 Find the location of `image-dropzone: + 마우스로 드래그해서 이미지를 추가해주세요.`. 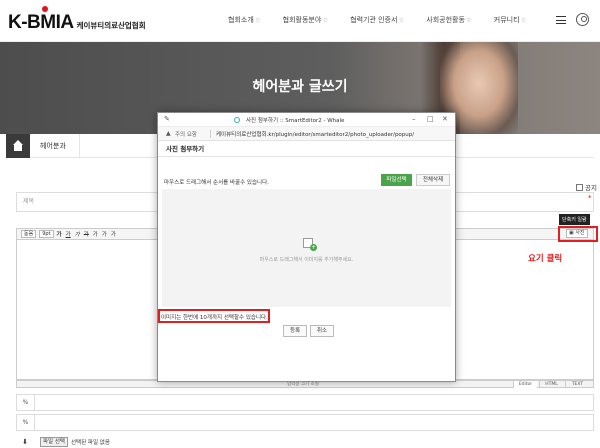

image-dropzone: + 마우스로 드래그해서 이미지를 추가해주세요. is located at coordinates (306, 248).